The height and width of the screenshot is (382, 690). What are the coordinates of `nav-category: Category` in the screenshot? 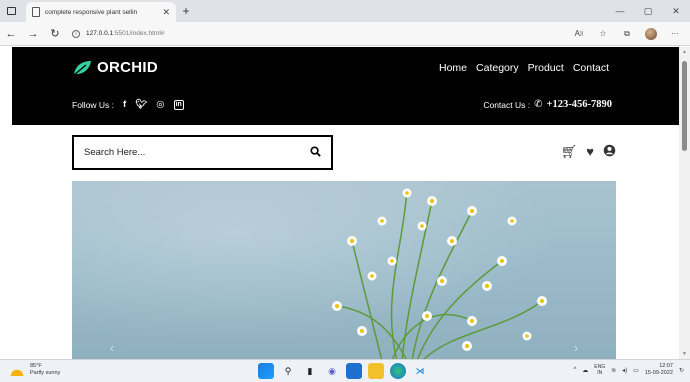 It's located at (497, 68).